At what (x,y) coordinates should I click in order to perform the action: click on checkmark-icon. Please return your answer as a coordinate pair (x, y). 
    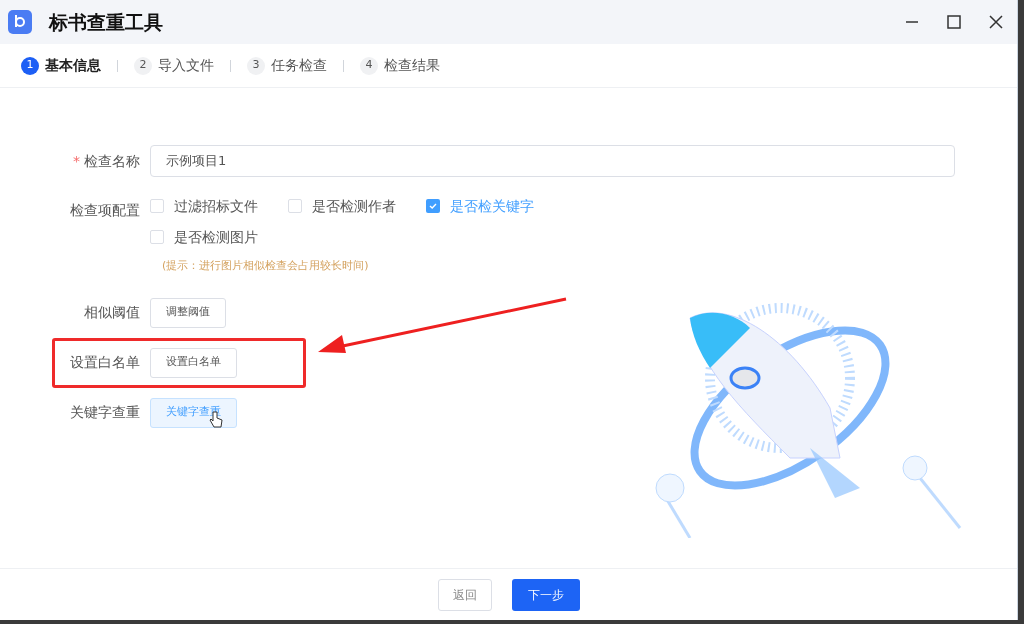
    Looking at the image, I should click on (433, 206).